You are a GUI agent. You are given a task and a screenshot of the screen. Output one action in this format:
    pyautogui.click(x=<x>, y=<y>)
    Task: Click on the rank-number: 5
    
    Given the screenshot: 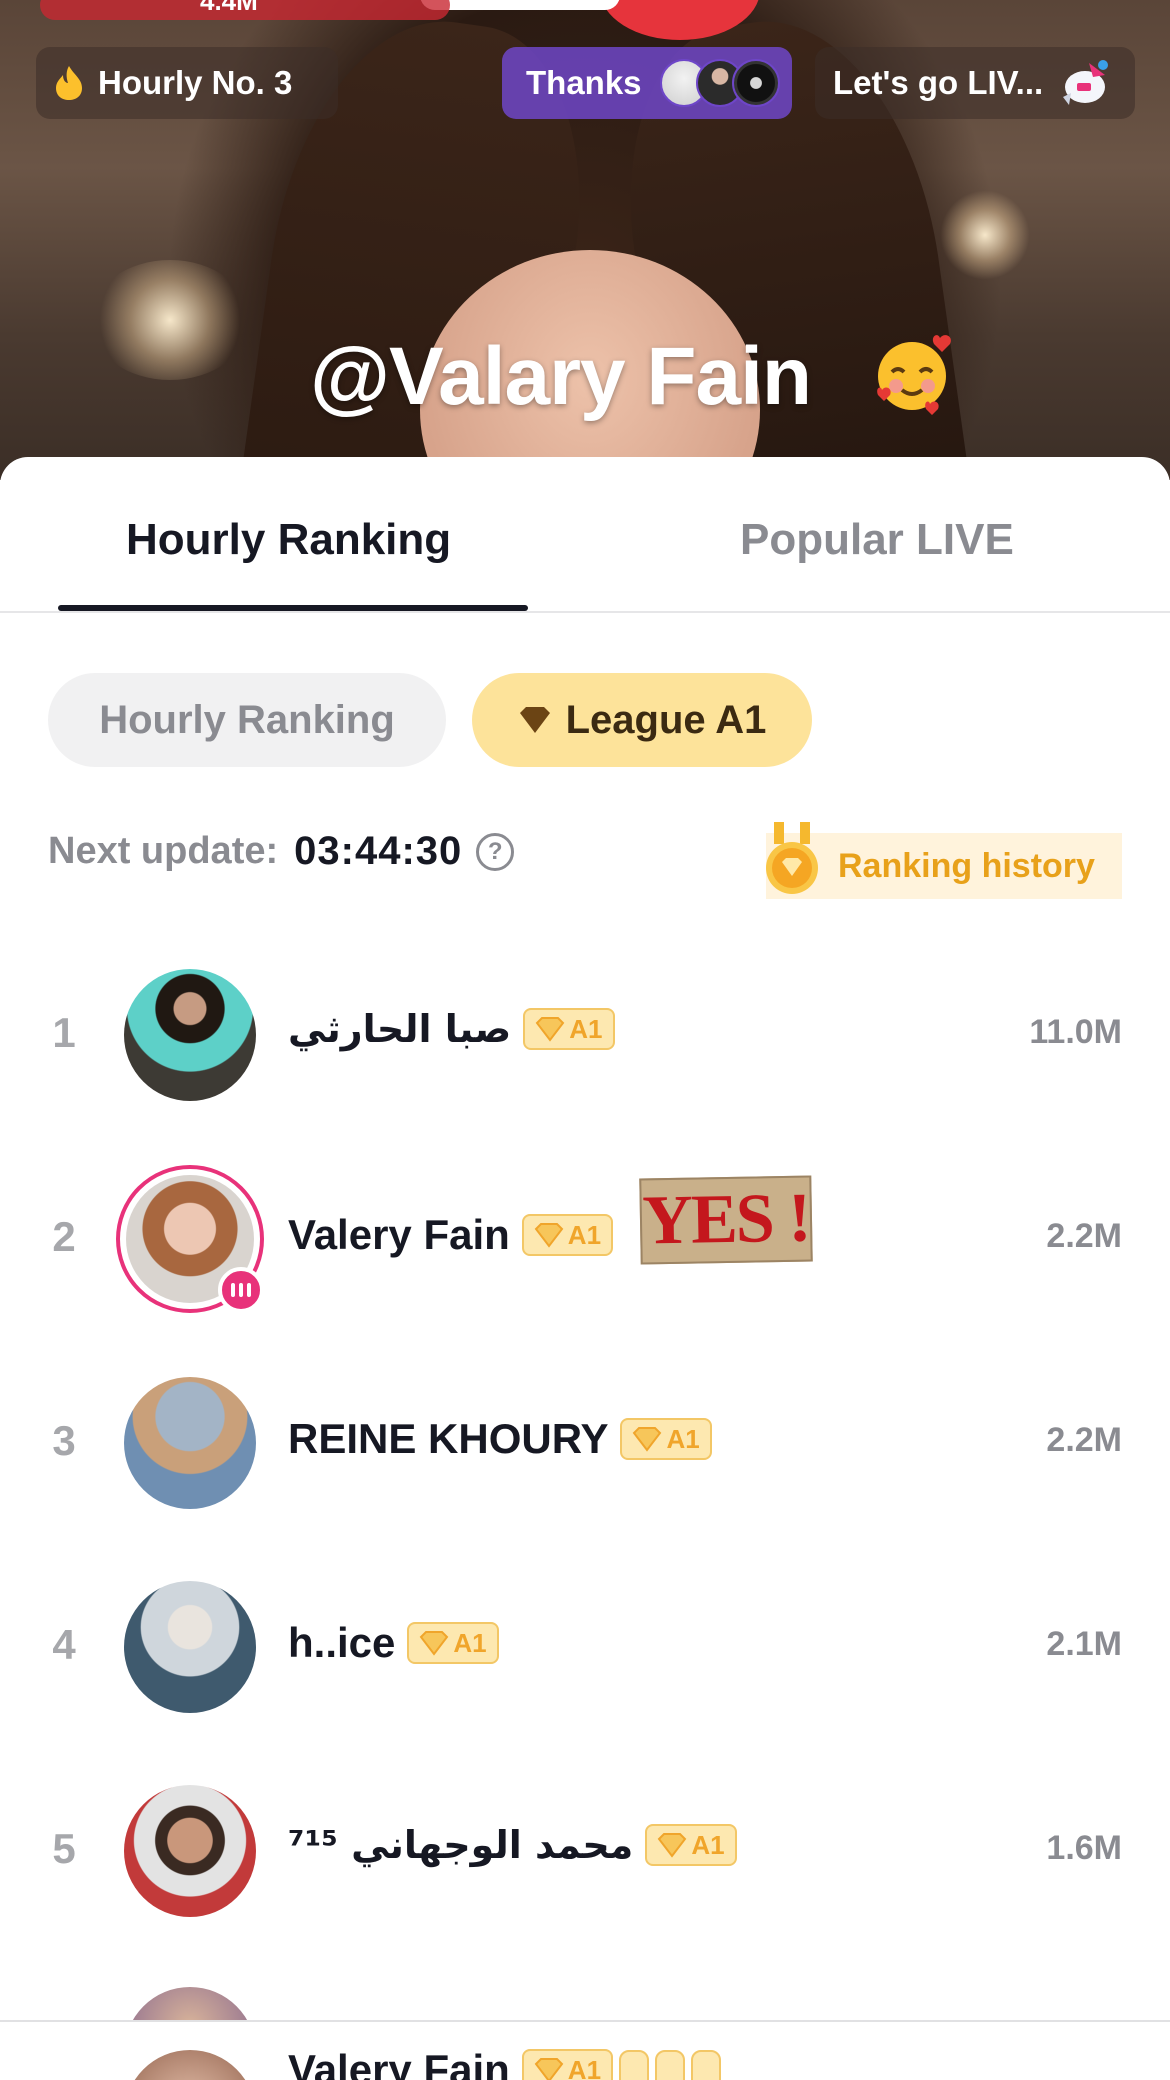 What is the action you would take?
    pyautogui.click(x=64, y=1848)
    